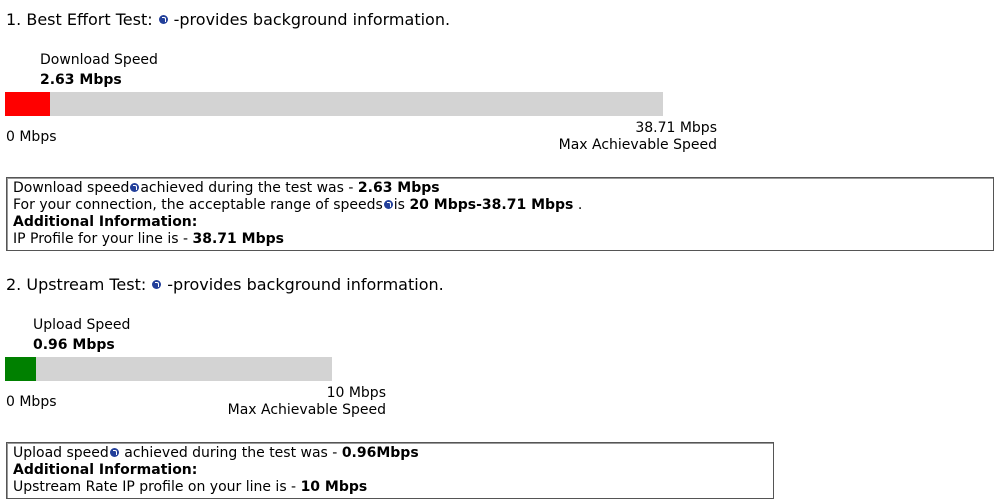 The height and width of the screenshot is (504, 999). Describe the element at coordinates (79, 19) in the screenshot. I see `best-effort-heading-text: 1. Best Effort Test:` at that location.